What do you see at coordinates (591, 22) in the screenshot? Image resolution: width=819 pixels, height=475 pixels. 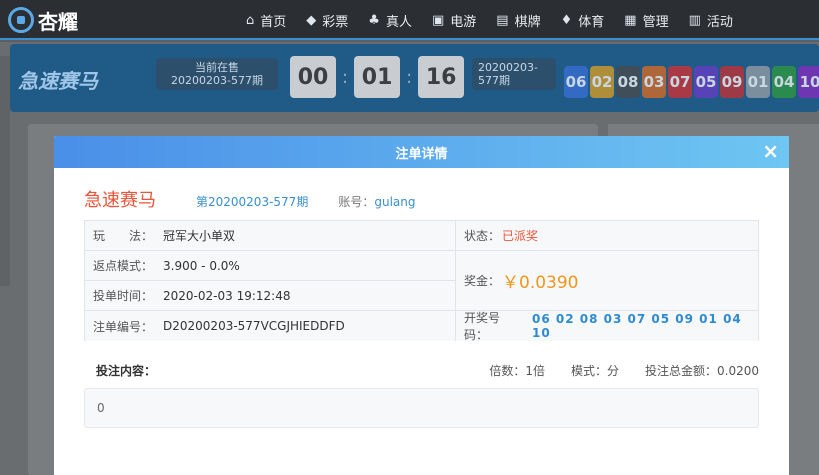 I see `nav-item-label: 体育` at bounding box center [591, 22].